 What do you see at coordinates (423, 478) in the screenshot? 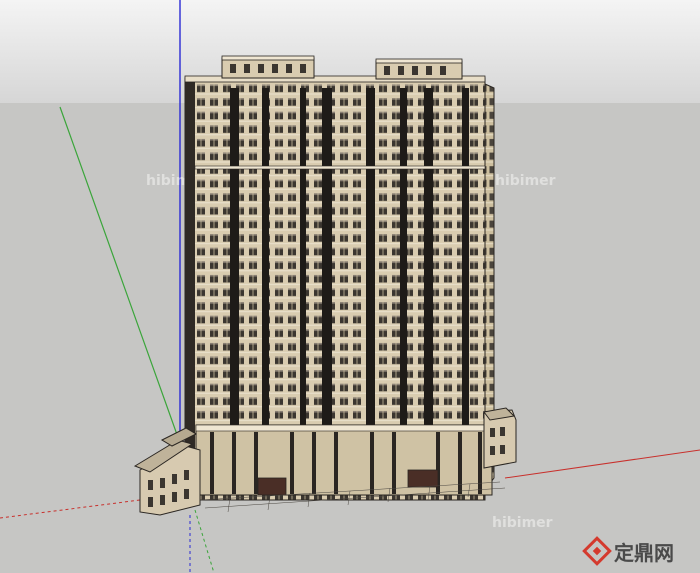
I see `entrance-door-right` at bounding box center [423, 478].